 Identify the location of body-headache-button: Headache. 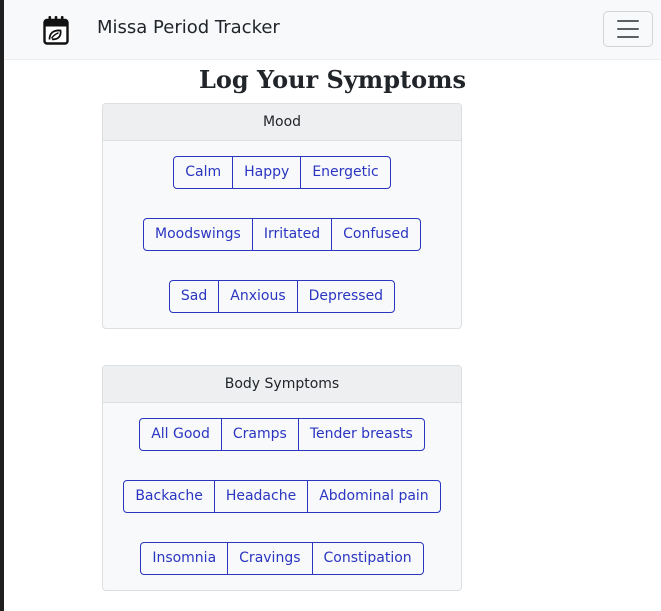
(261, 496).